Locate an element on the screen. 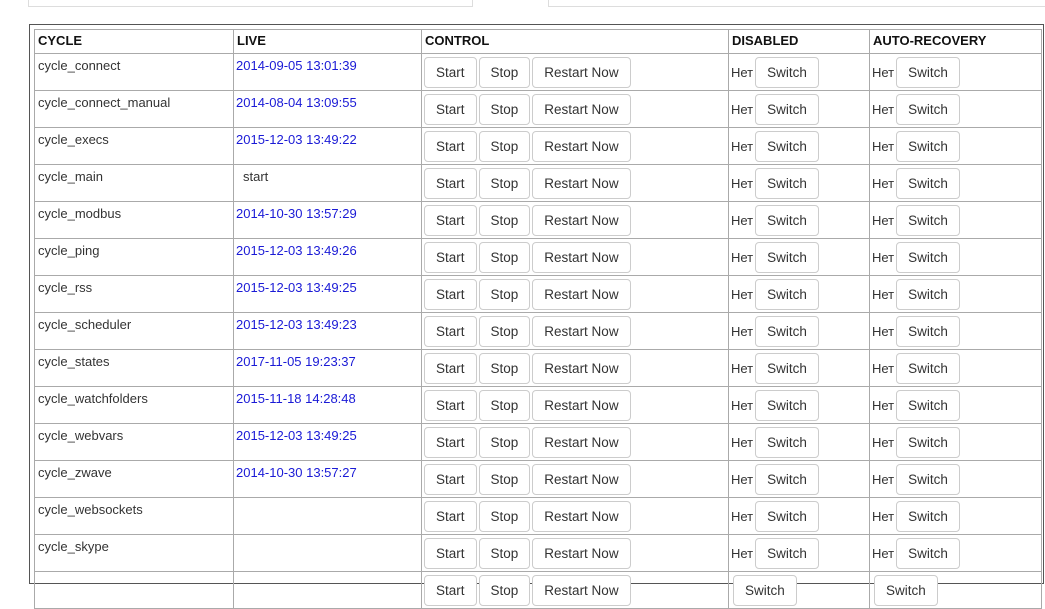  cycle-name: cycle_connect is located at coordinates (134, 72).